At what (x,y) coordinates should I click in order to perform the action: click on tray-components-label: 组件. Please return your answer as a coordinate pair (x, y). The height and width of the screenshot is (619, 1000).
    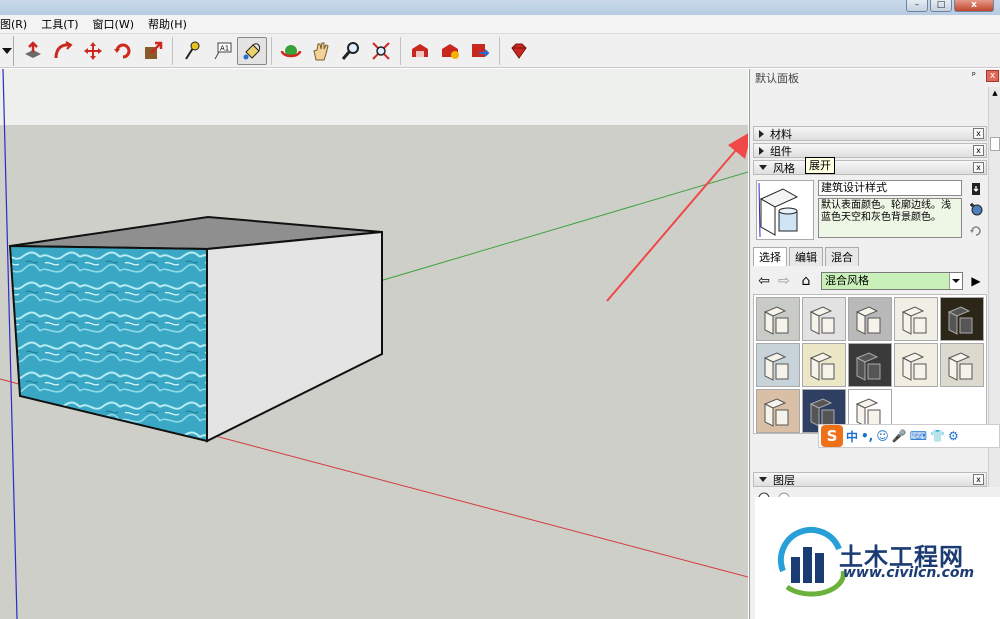
    Looking at the image, I should click on (781, 151).